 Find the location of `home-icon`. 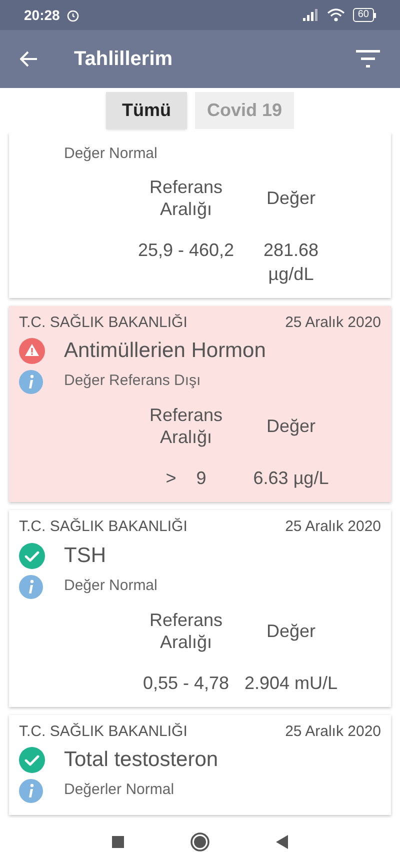

home-icon is located at coordinates (200, 842).